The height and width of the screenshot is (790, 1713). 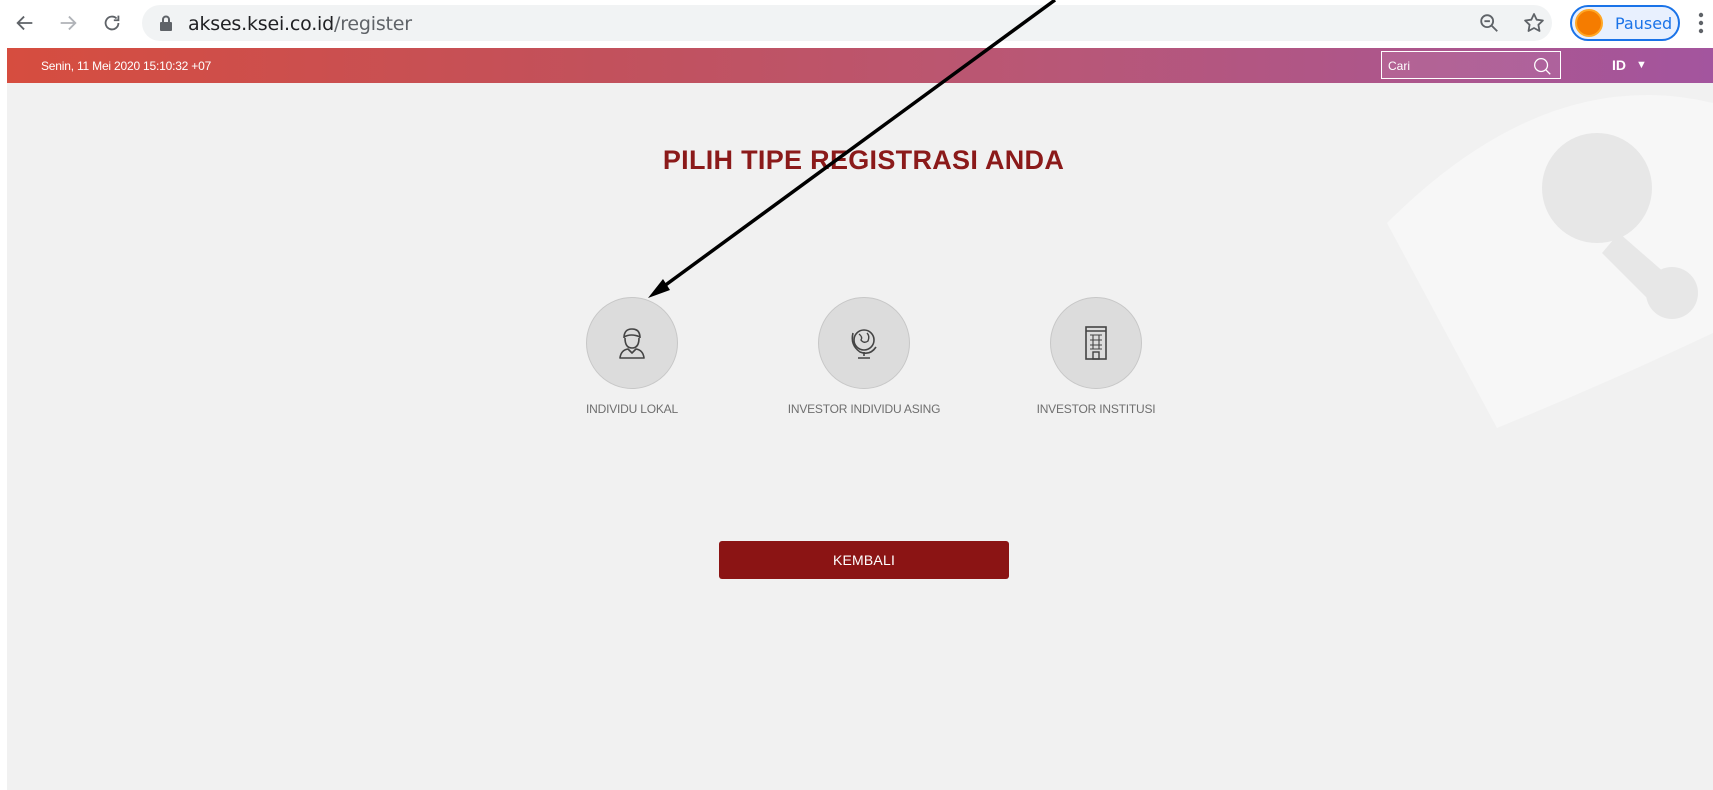 What do you see at coordinates (1542, 66) in the screenshot?
I see `search-icon` at bounding box center [1542, 66].